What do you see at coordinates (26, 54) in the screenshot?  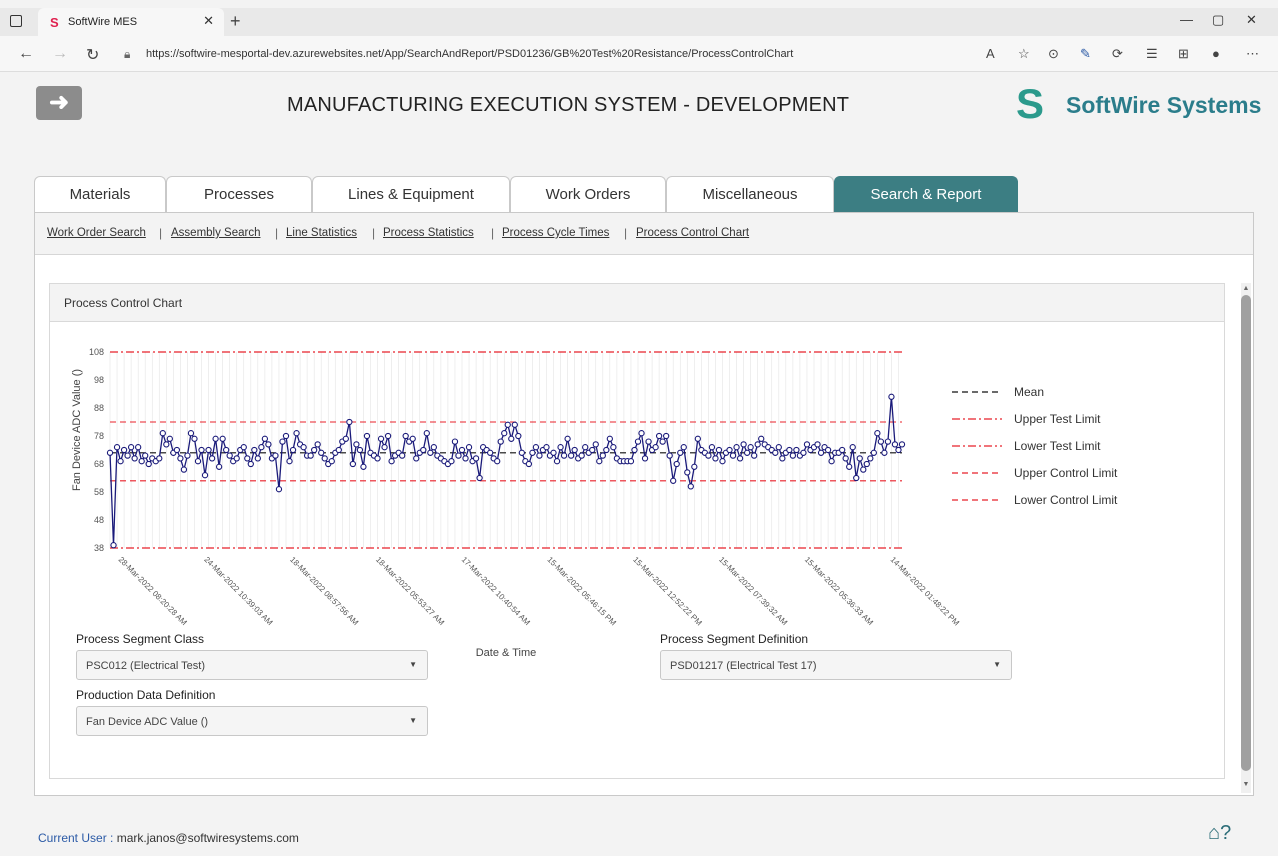 I see `back-icon: ←` at bounding box center [26, 54].